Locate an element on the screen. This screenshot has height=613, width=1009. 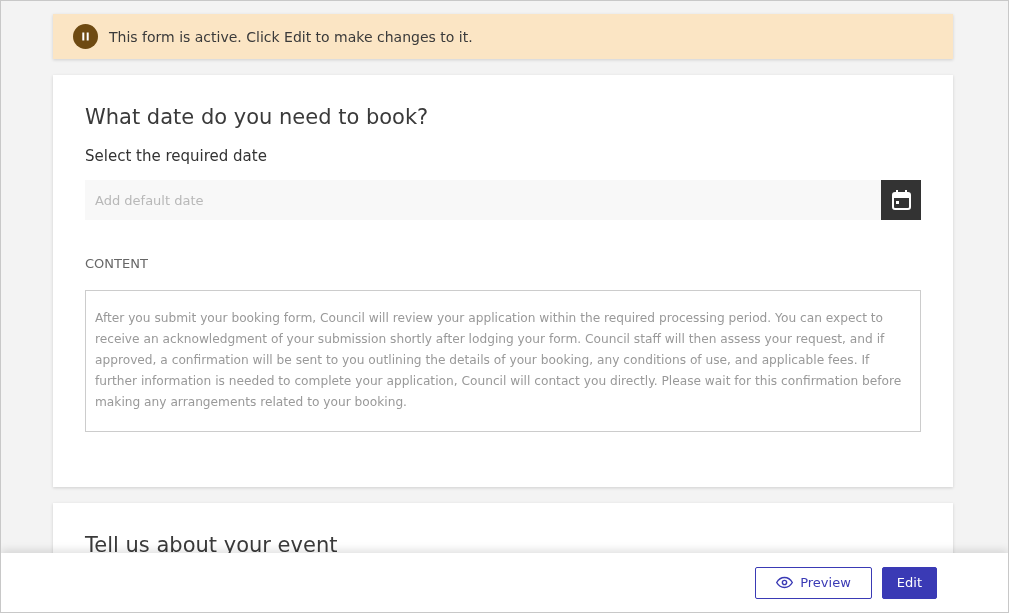
content-label: CONTENT is located at coordinates (117, 263).